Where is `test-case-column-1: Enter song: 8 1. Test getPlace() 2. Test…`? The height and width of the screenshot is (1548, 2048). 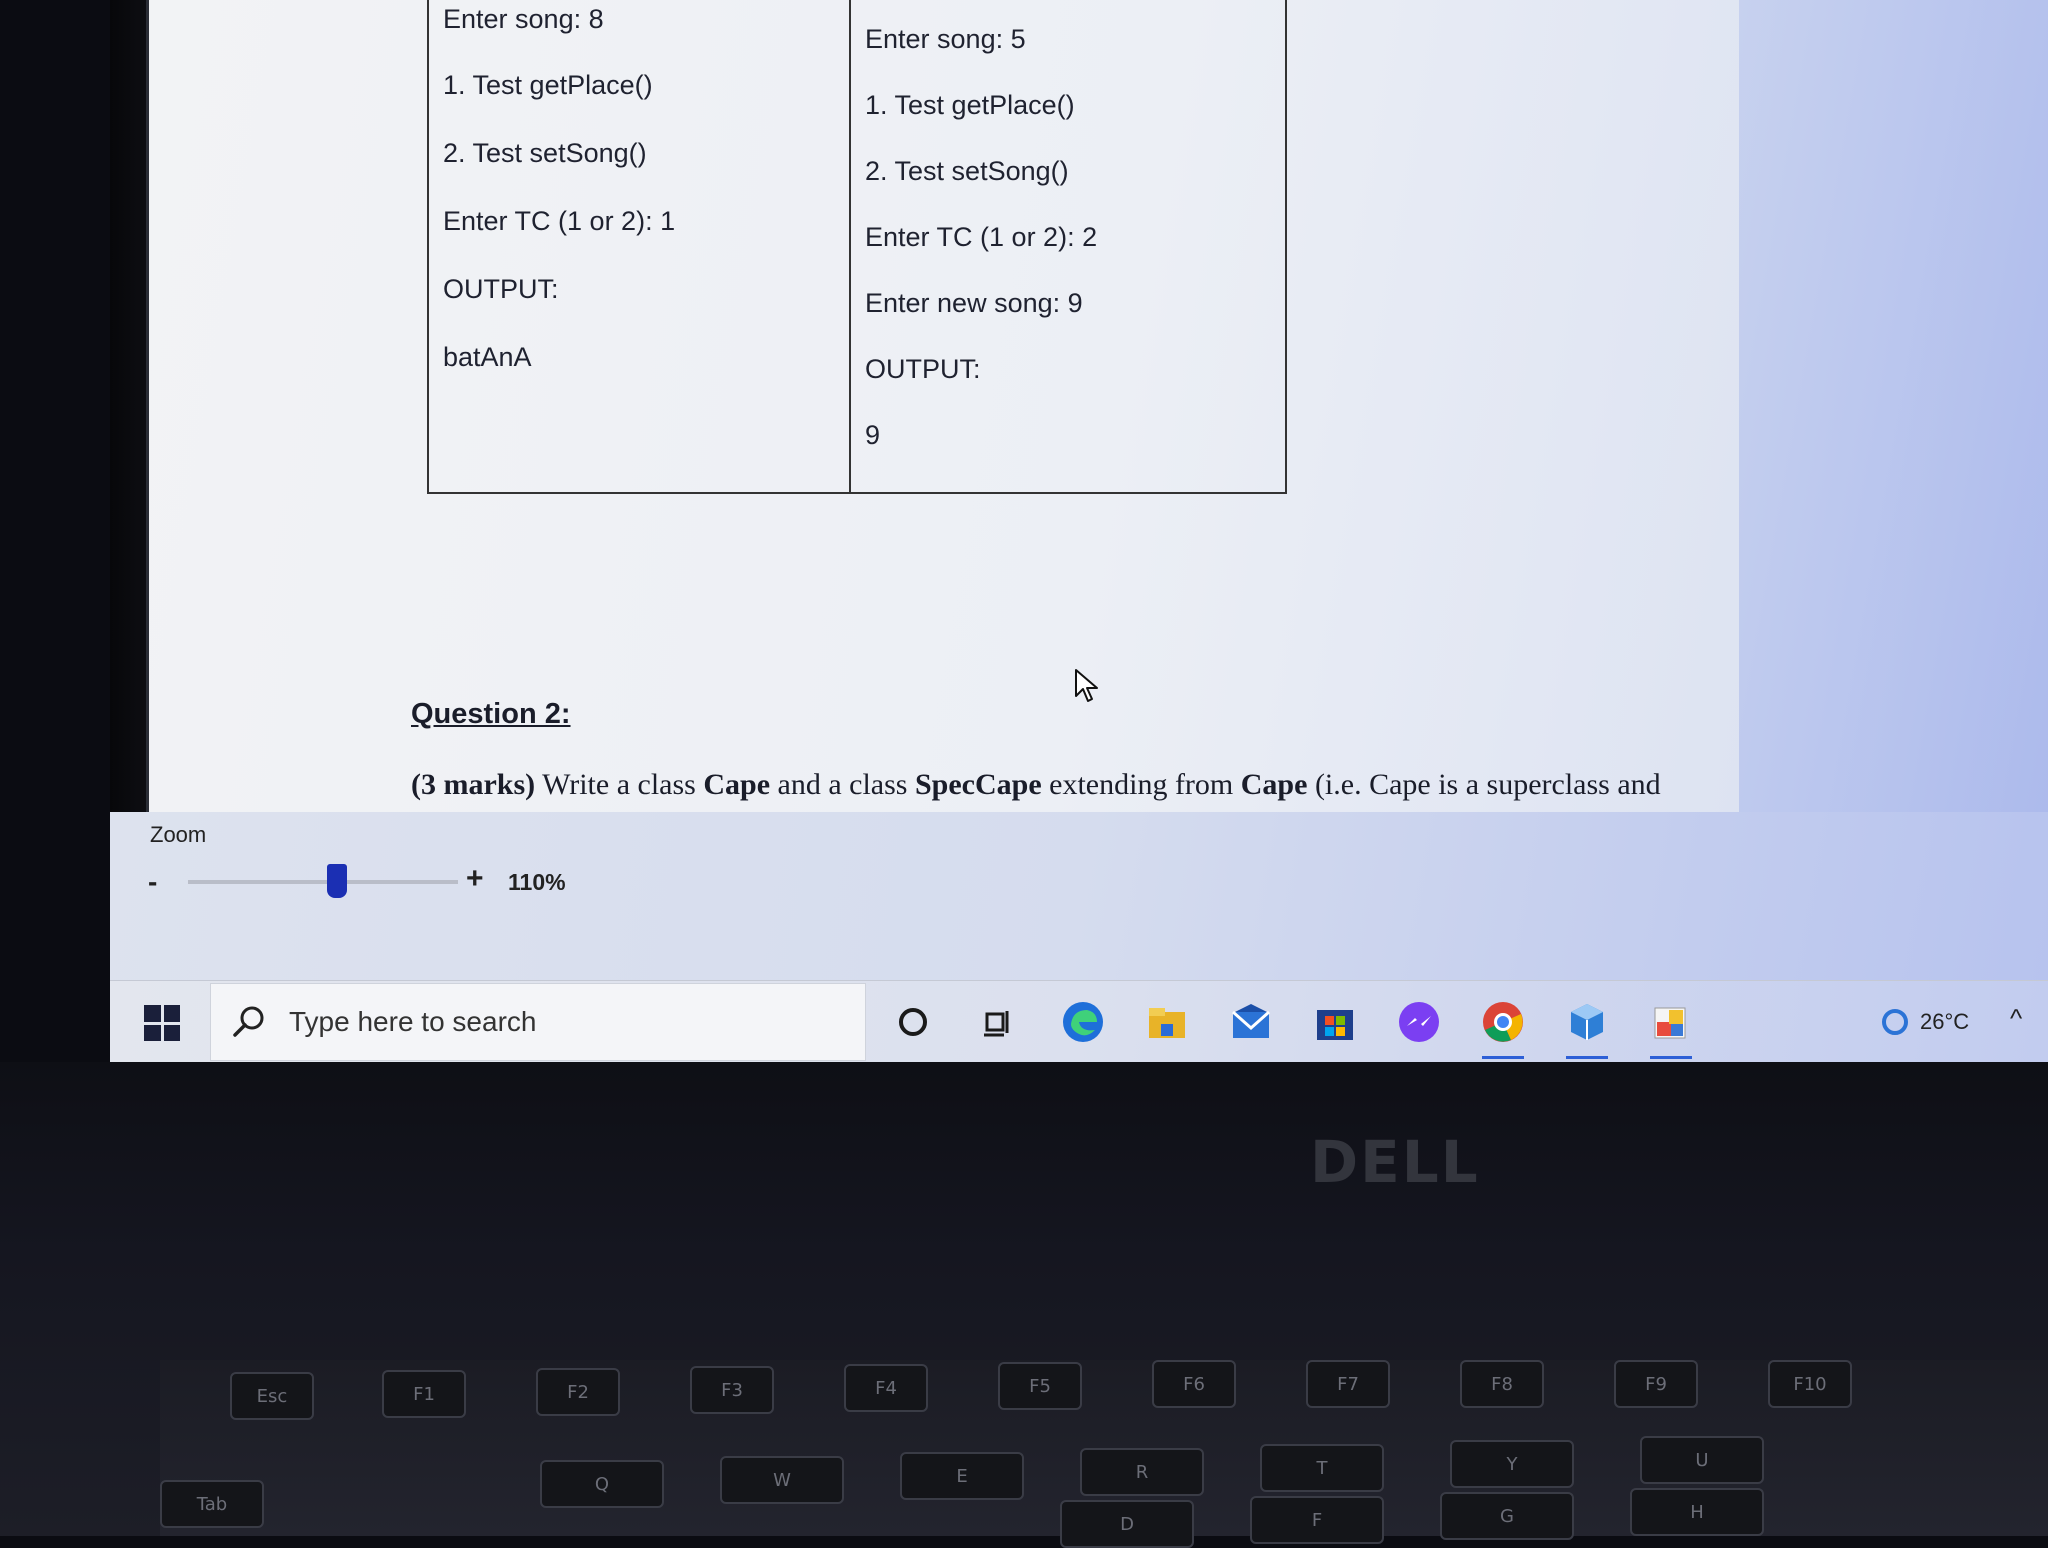 test-case-column-1: Enter song: 8 1. Test getPlace() 2. Test… is located at coordinates (640, 246).